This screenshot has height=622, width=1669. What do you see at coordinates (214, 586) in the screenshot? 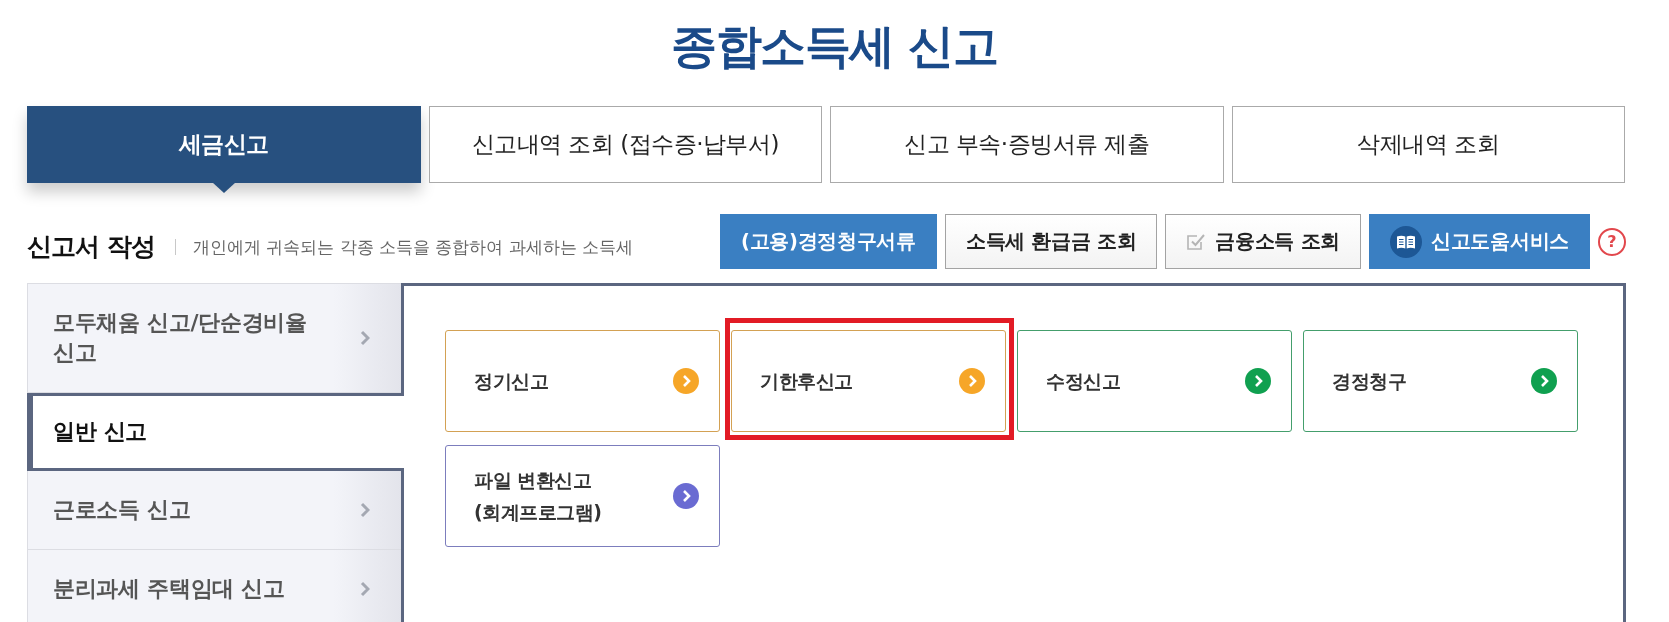
I see `sidebar-item: 분리과세 주택임대 신고` at bounding box center [214, 586].